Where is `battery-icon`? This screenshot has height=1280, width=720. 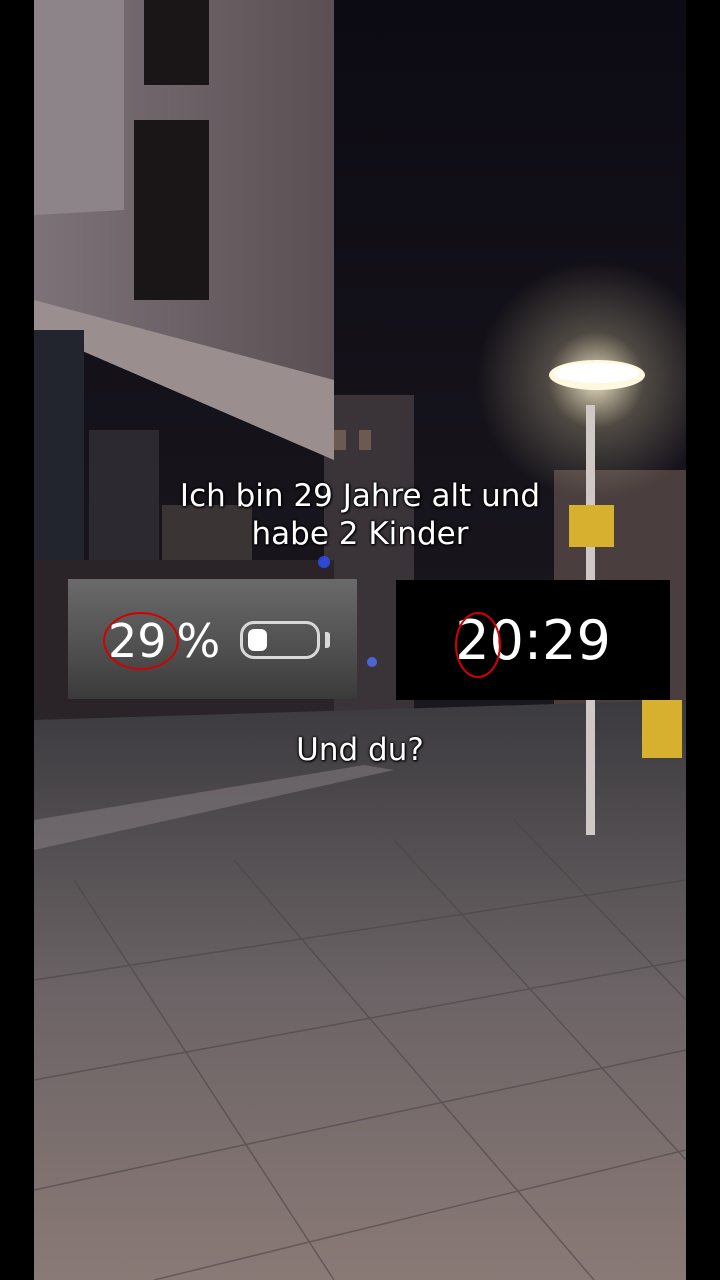 battery-icon is located at coordinates (280, 640).